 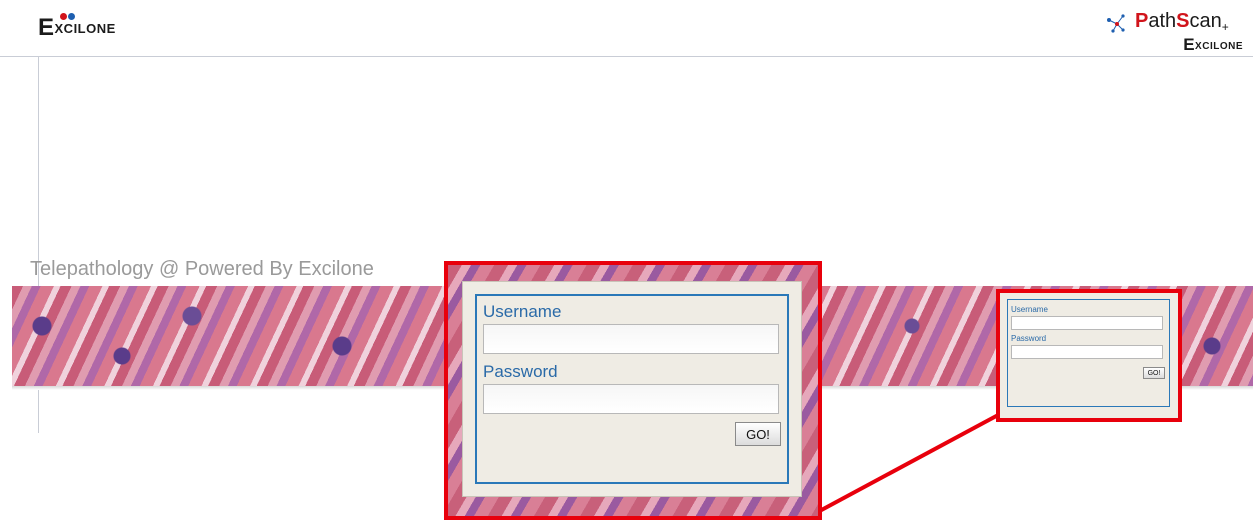 What do you see at coordinates (758, 434) in the screenshot?
I see `go-button: GO!` at bounding box center [758, 434].